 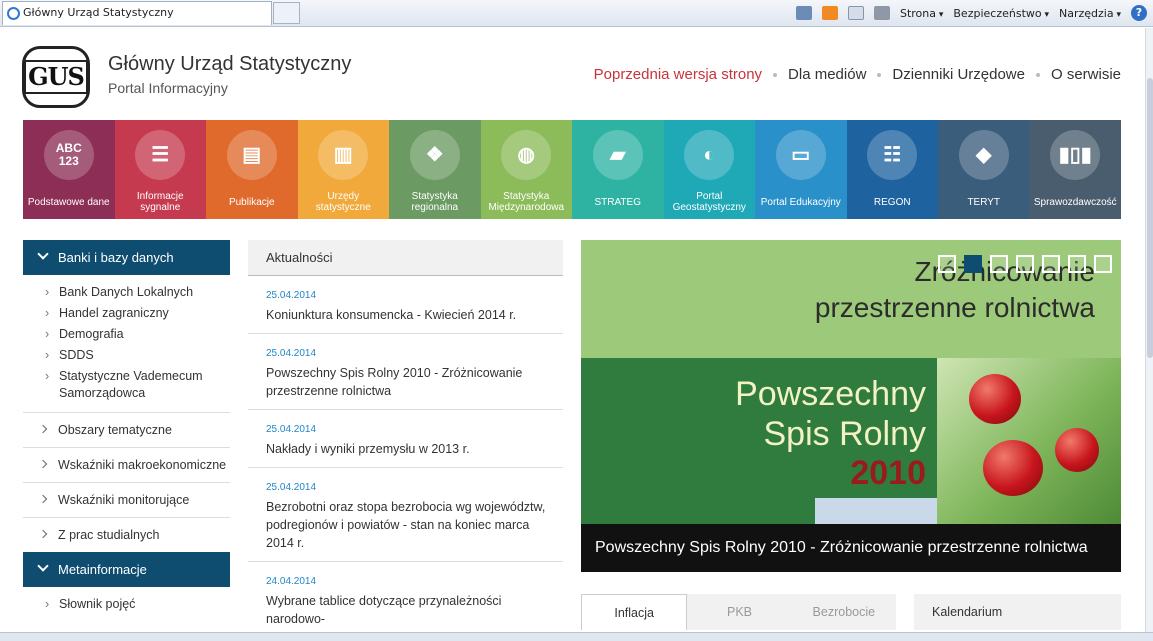 What do you see at coordinates (984, 169) in the screenshot?
I see `tile-teryt: ◆ TERYT` at bounding box center [984, 169].